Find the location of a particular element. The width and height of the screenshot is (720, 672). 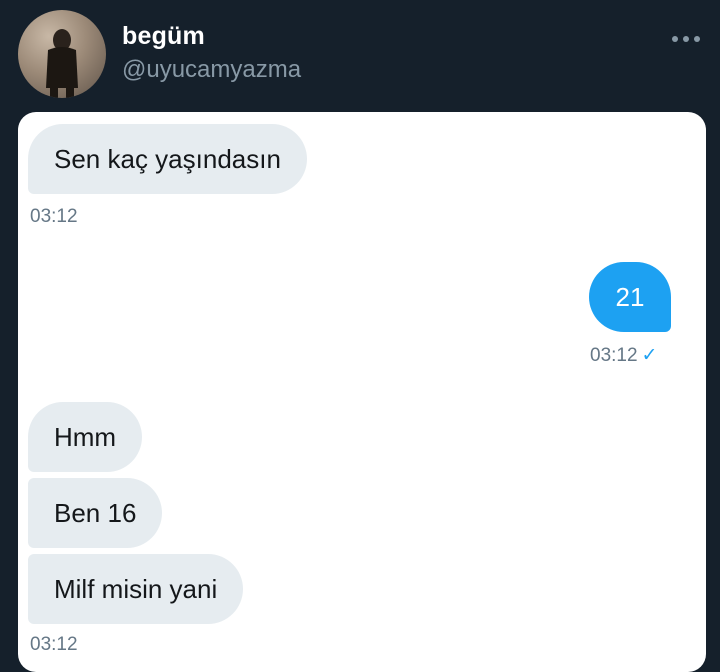

received-message-bubble: Ben 16 is located at coordinates (95, 513).